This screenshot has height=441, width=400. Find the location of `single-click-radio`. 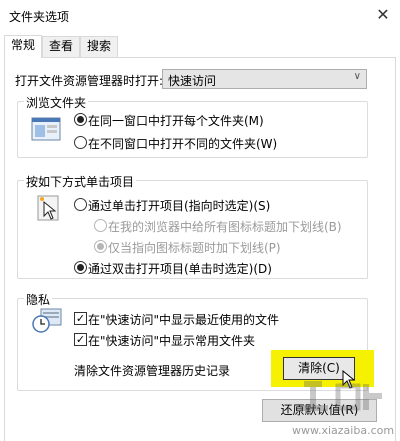

single-click-radio is located at coordinates (80, 204).